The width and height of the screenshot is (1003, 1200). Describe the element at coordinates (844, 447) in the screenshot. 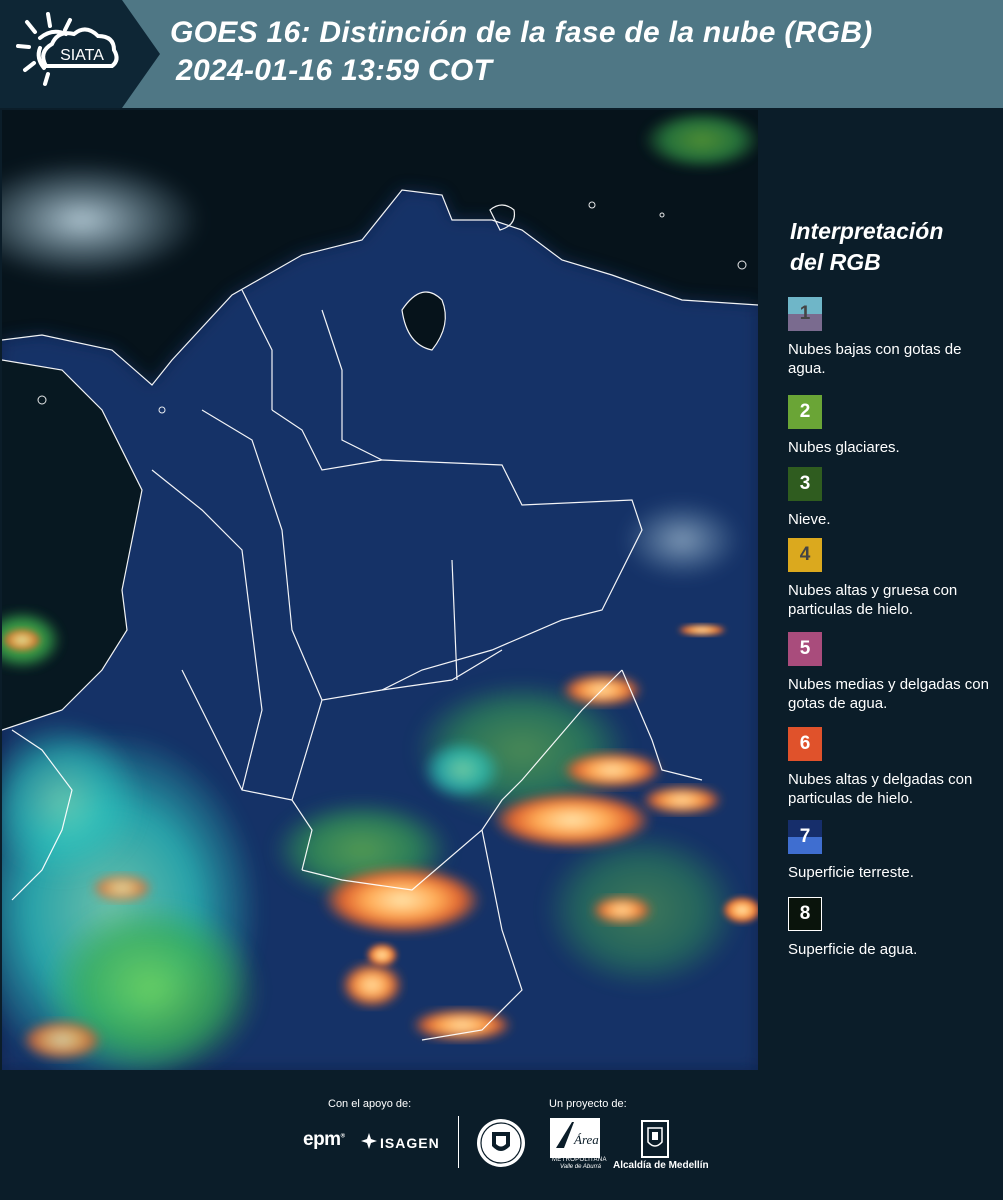

I see `legend-label-2: Nubes glaciares.` at that location.